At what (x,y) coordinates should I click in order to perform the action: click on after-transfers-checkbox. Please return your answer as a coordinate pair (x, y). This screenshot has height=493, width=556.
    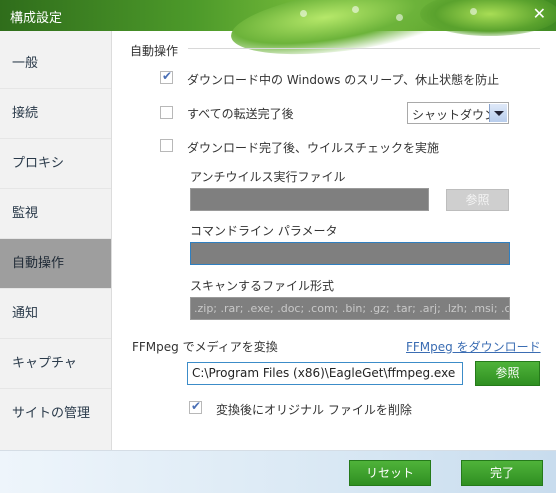
    Looking at the image, I should click on (166, 112).